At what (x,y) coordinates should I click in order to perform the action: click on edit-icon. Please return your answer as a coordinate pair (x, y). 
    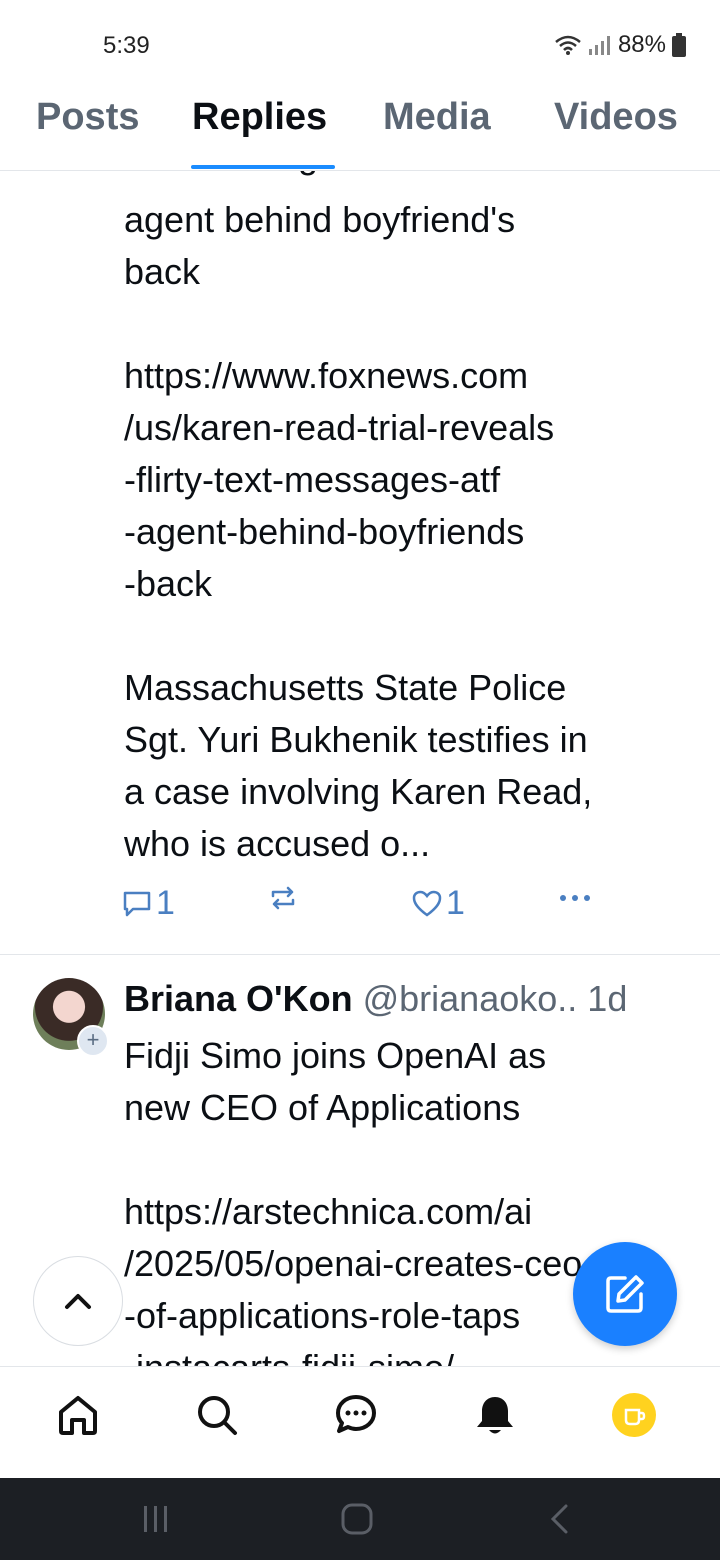
    Looking at the image, I should click on (625, 1294).